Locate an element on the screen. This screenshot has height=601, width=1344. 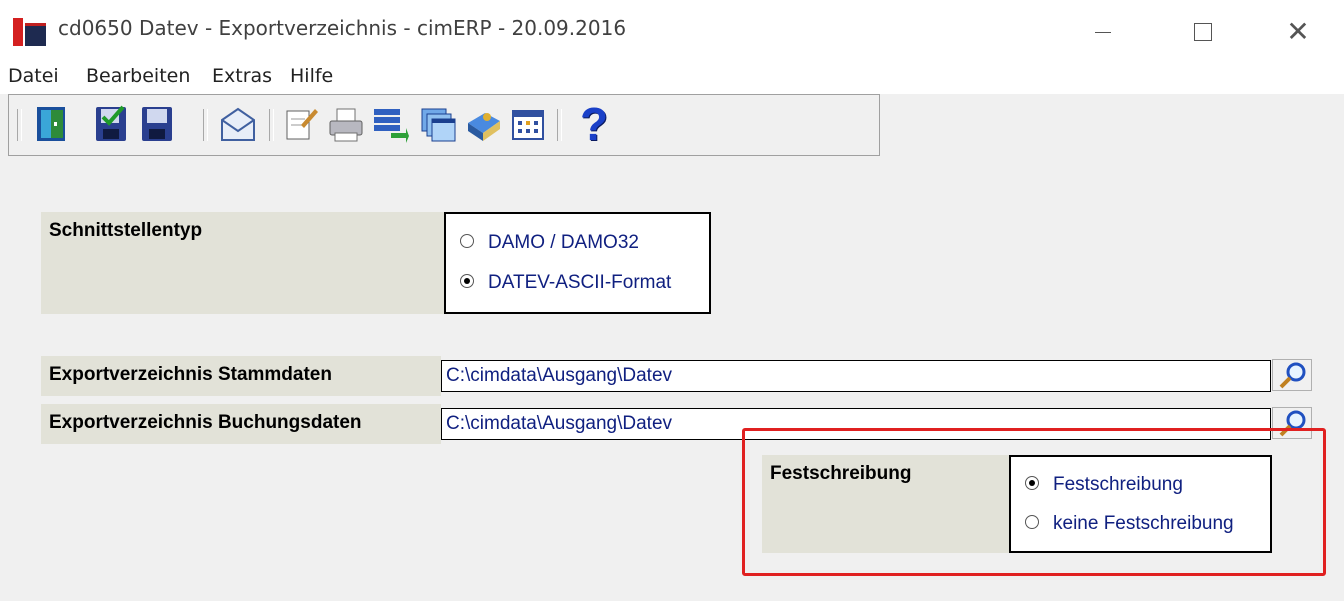
radio-option-damo: DAMO / DAMO32 is located at coordinates (549, 243).